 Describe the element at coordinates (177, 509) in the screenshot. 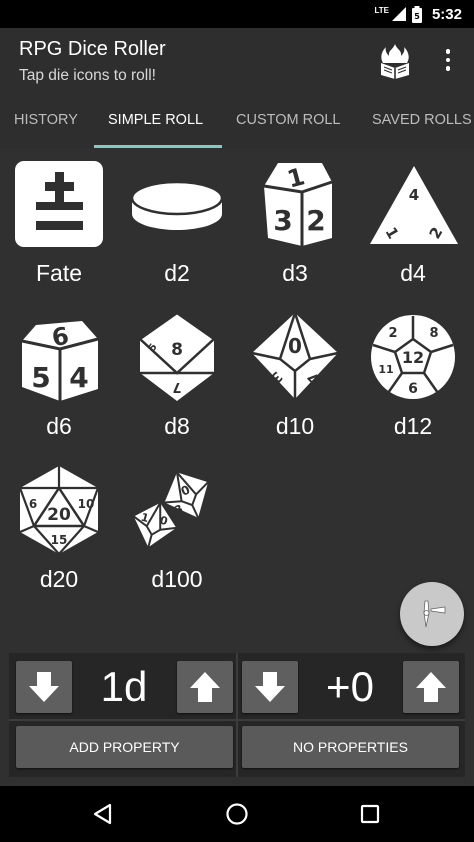

I see `d100-dice-icon: 0 3 1 0` at that location.